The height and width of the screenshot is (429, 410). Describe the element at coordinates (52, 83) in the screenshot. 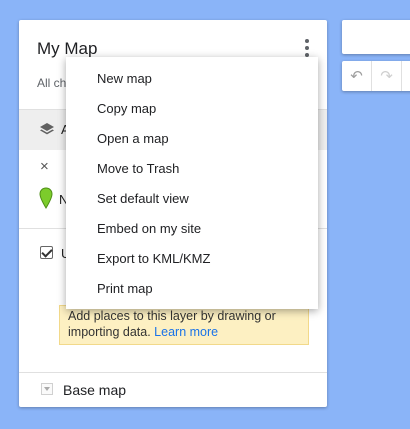

I see `map-subtitle: All ch` at that location.